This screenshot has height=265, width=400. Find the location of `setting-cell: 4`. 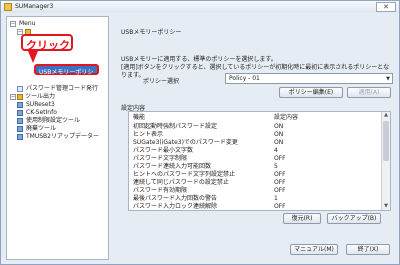

setting-cell: 4 is located at coordinates (276, 150).